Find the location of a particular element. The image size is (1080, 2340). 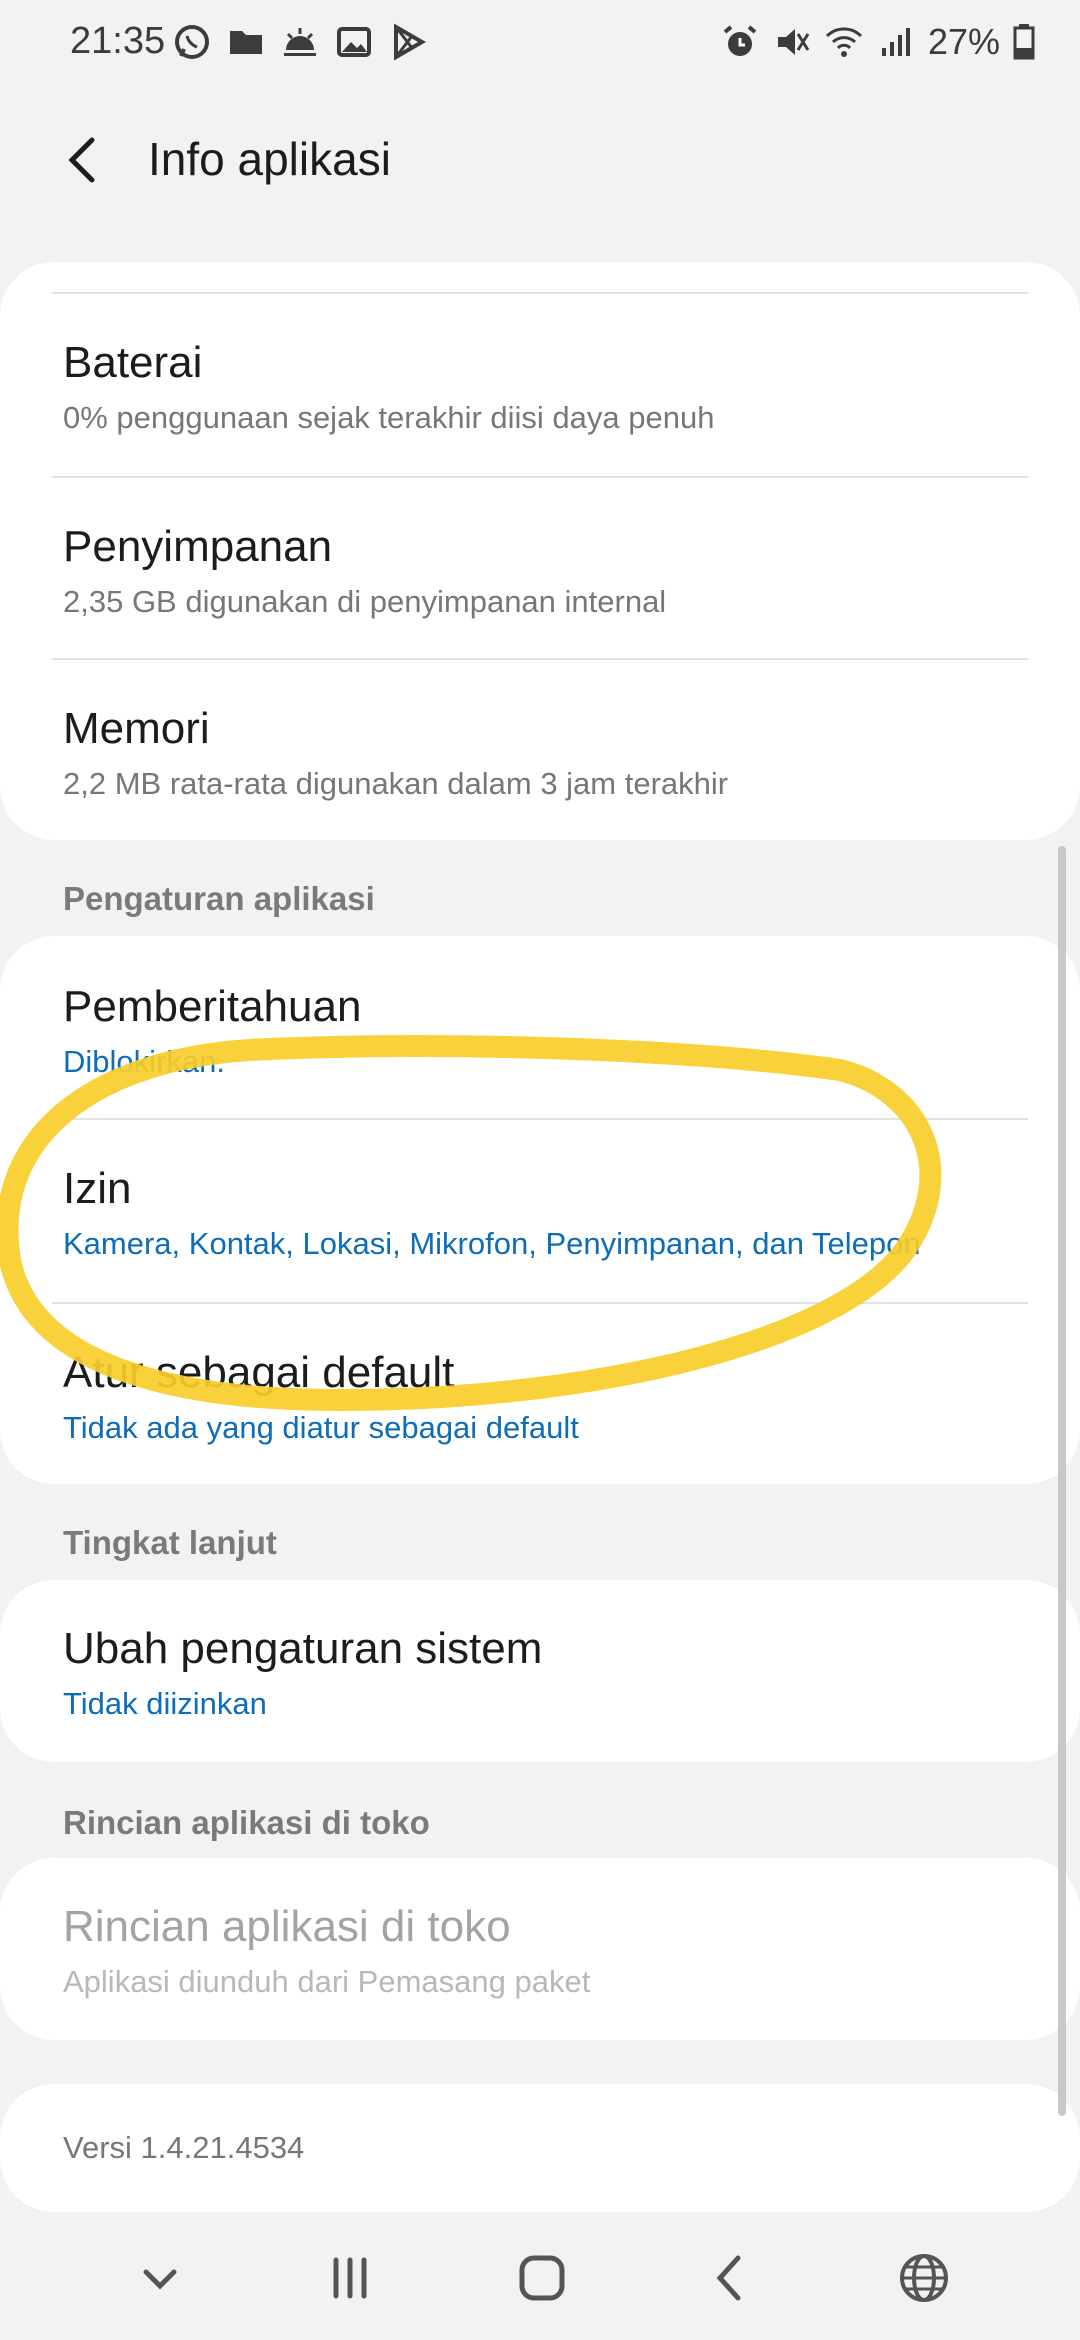

play-store-icon is located at coordinates (410, 42).